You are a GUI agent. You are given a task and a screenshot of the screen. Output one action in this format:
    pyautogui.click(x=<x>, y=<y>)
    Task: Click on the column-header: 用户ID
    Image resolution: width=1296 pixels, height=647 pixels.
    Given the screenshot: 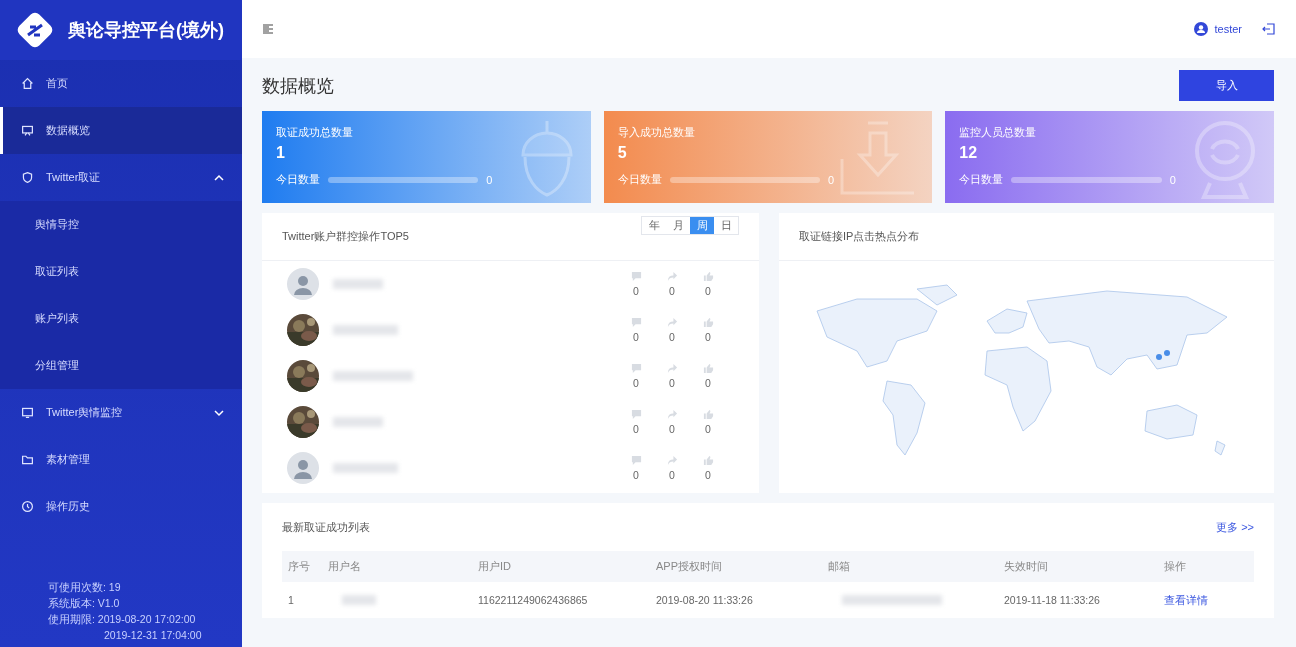 What is the action you would take?
    pyautogui.click(x=561, y=566)
    